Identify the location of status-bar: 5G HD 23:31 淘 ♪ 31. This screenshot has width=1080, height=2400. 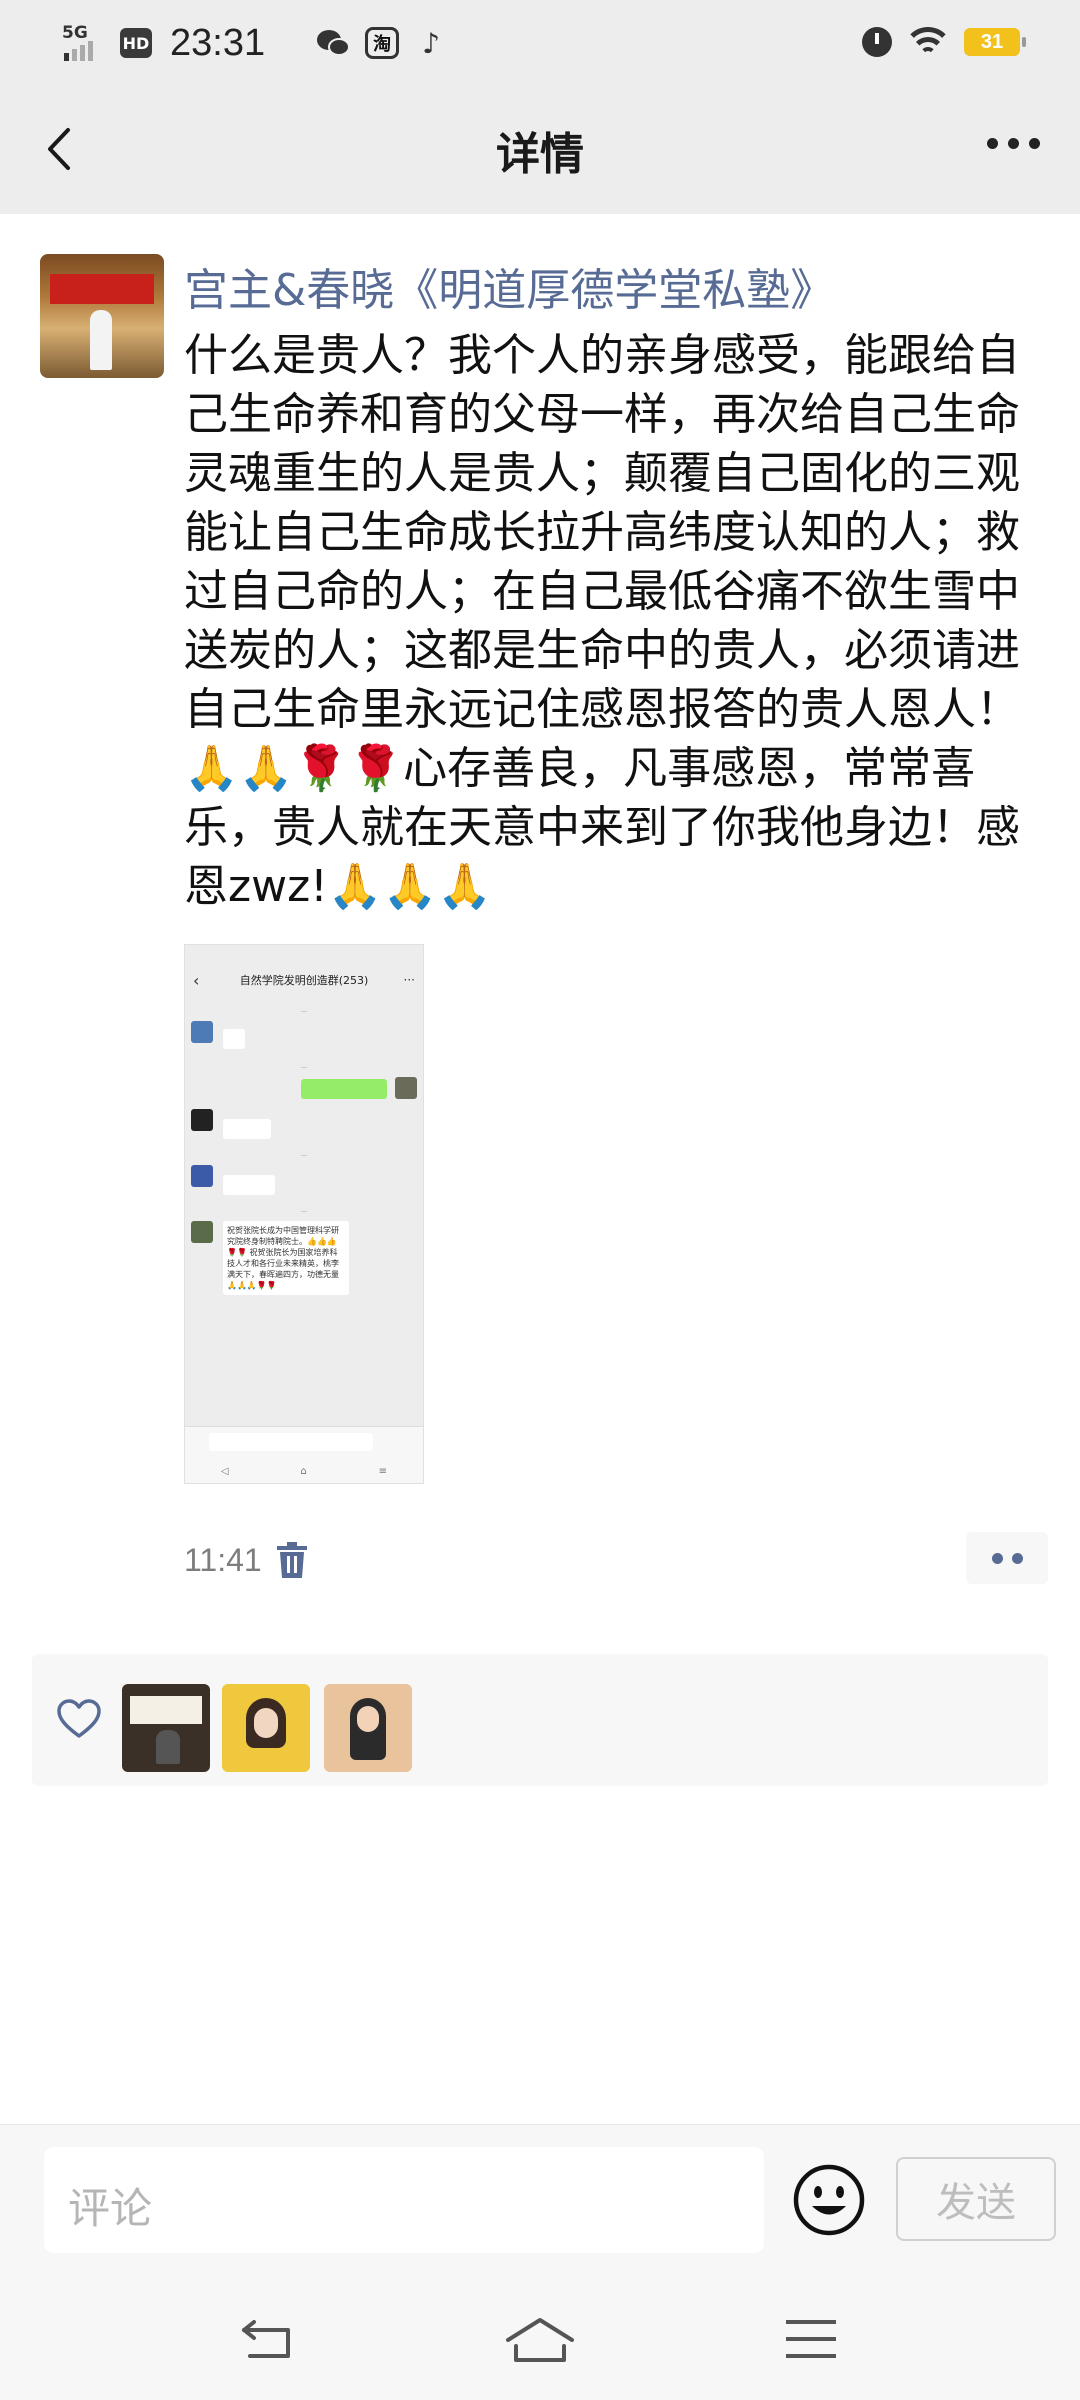
(540, 42).